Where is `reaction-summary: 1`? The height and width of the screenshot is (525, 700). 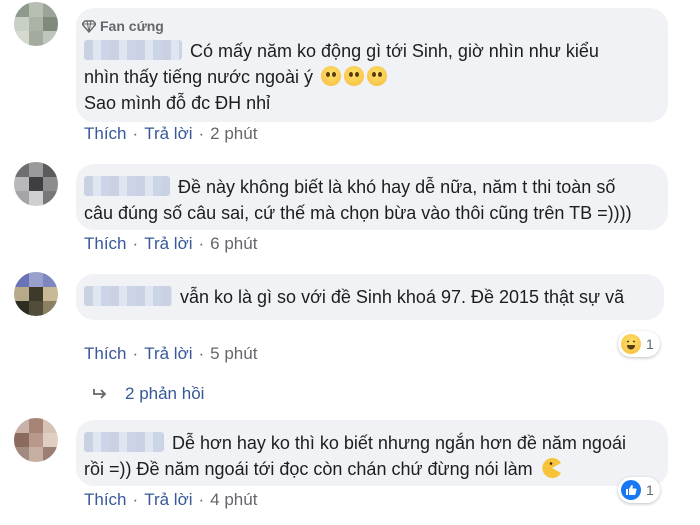
reaction-summary: 1 is located at coordinates (639, 490).